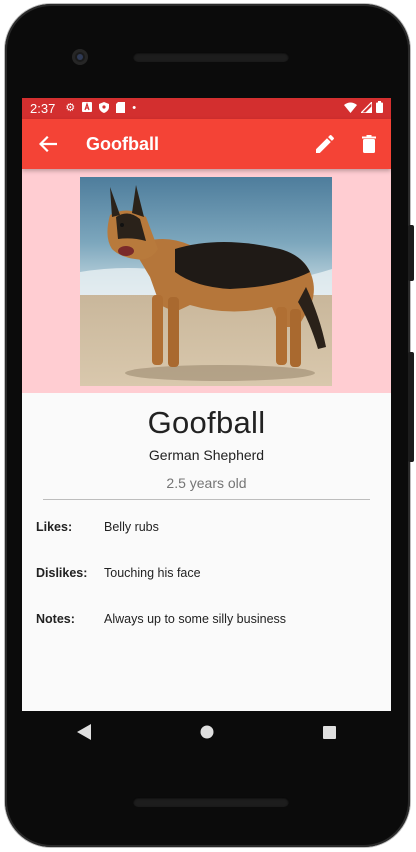 The image size is (416, 852). I want to click on bottom-speaker, so click(211, 802).